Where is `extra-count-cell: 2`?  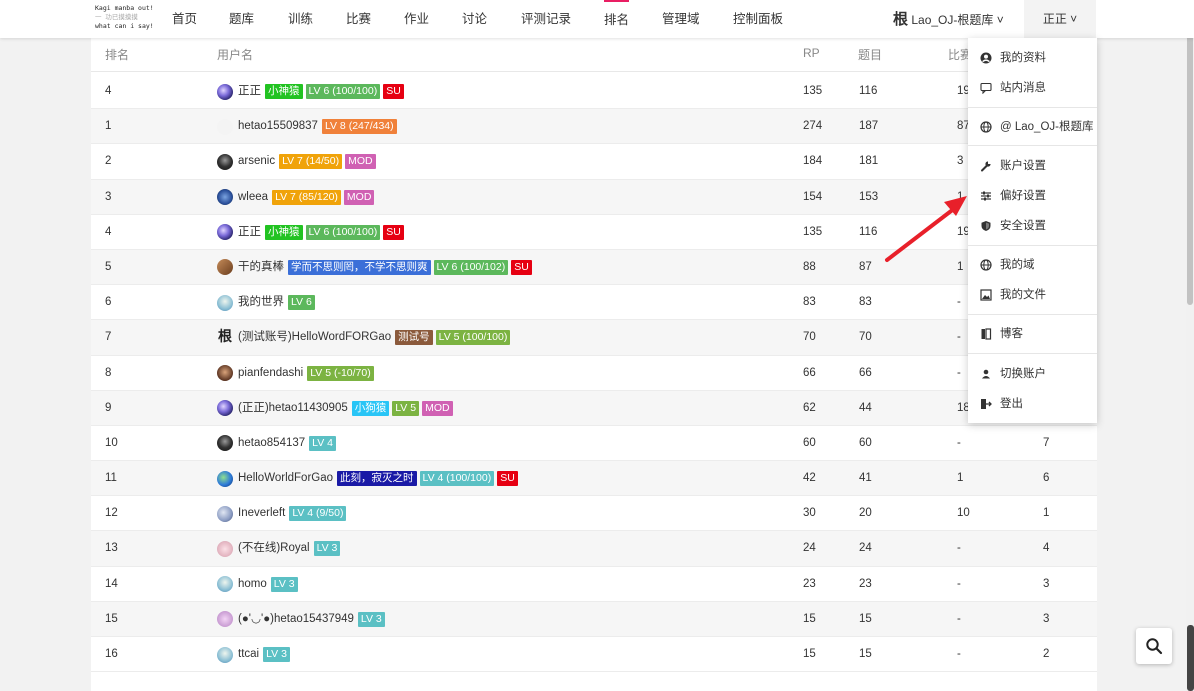
extra-count-cell: 2 is located at coordinates (1046, 654).